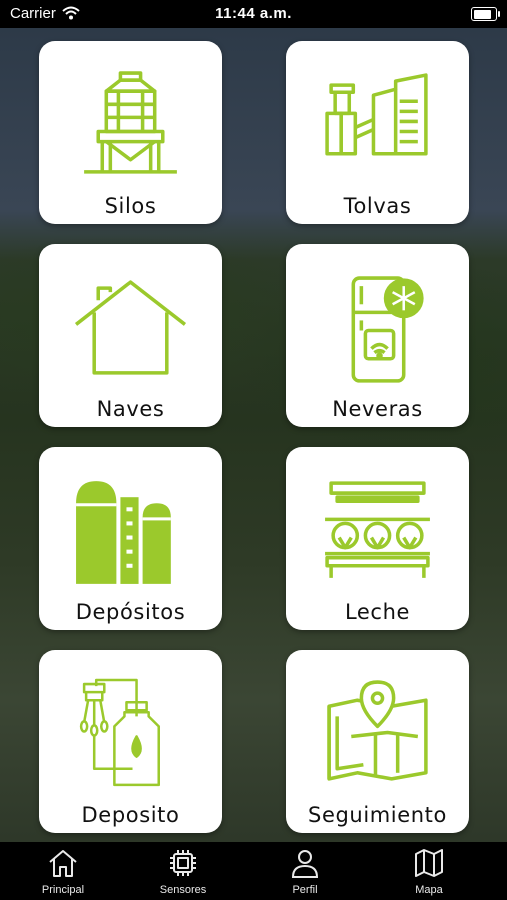 The image size is (507, 900). I want to click on tab-label: Sensores, so click(183, 890).